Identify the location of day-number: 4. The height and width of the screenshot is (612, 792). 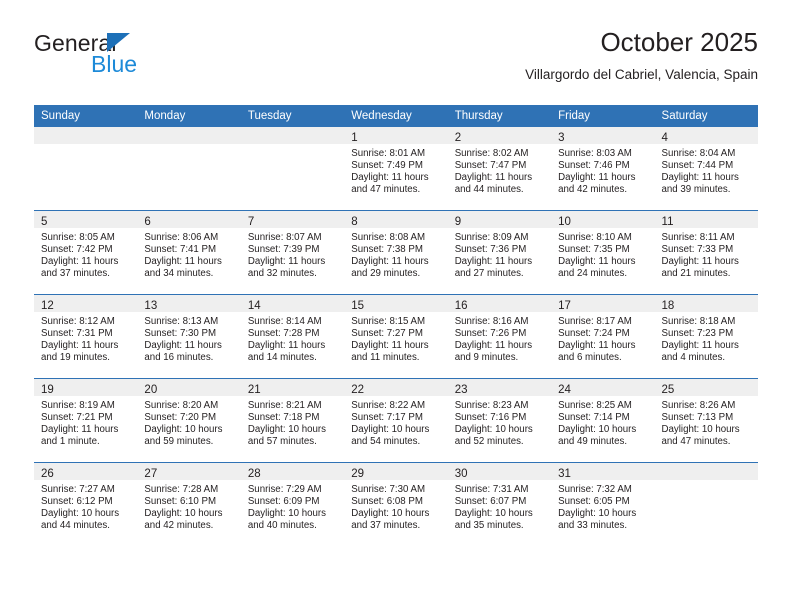
(664, 138).